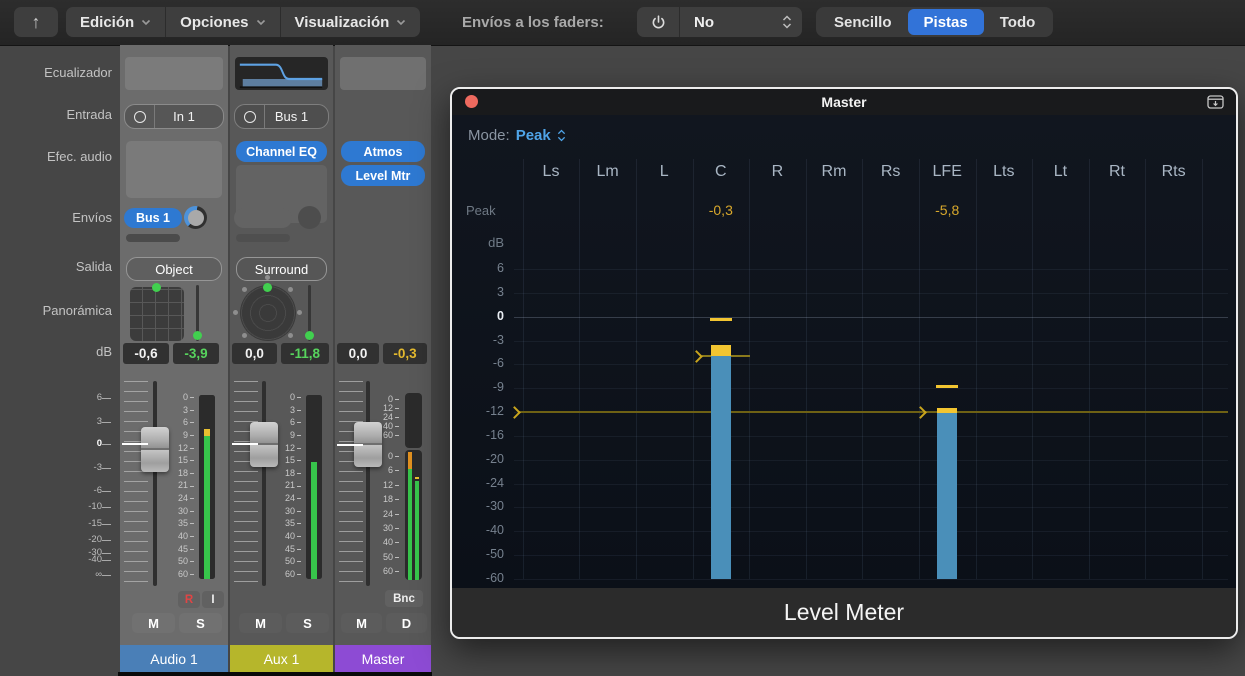 This screenshot has height=676, width=1245. What do you see at coordinates (174, 116) in the screenshot?
I see `input-button: In 1` at bounding box center [174, 116].